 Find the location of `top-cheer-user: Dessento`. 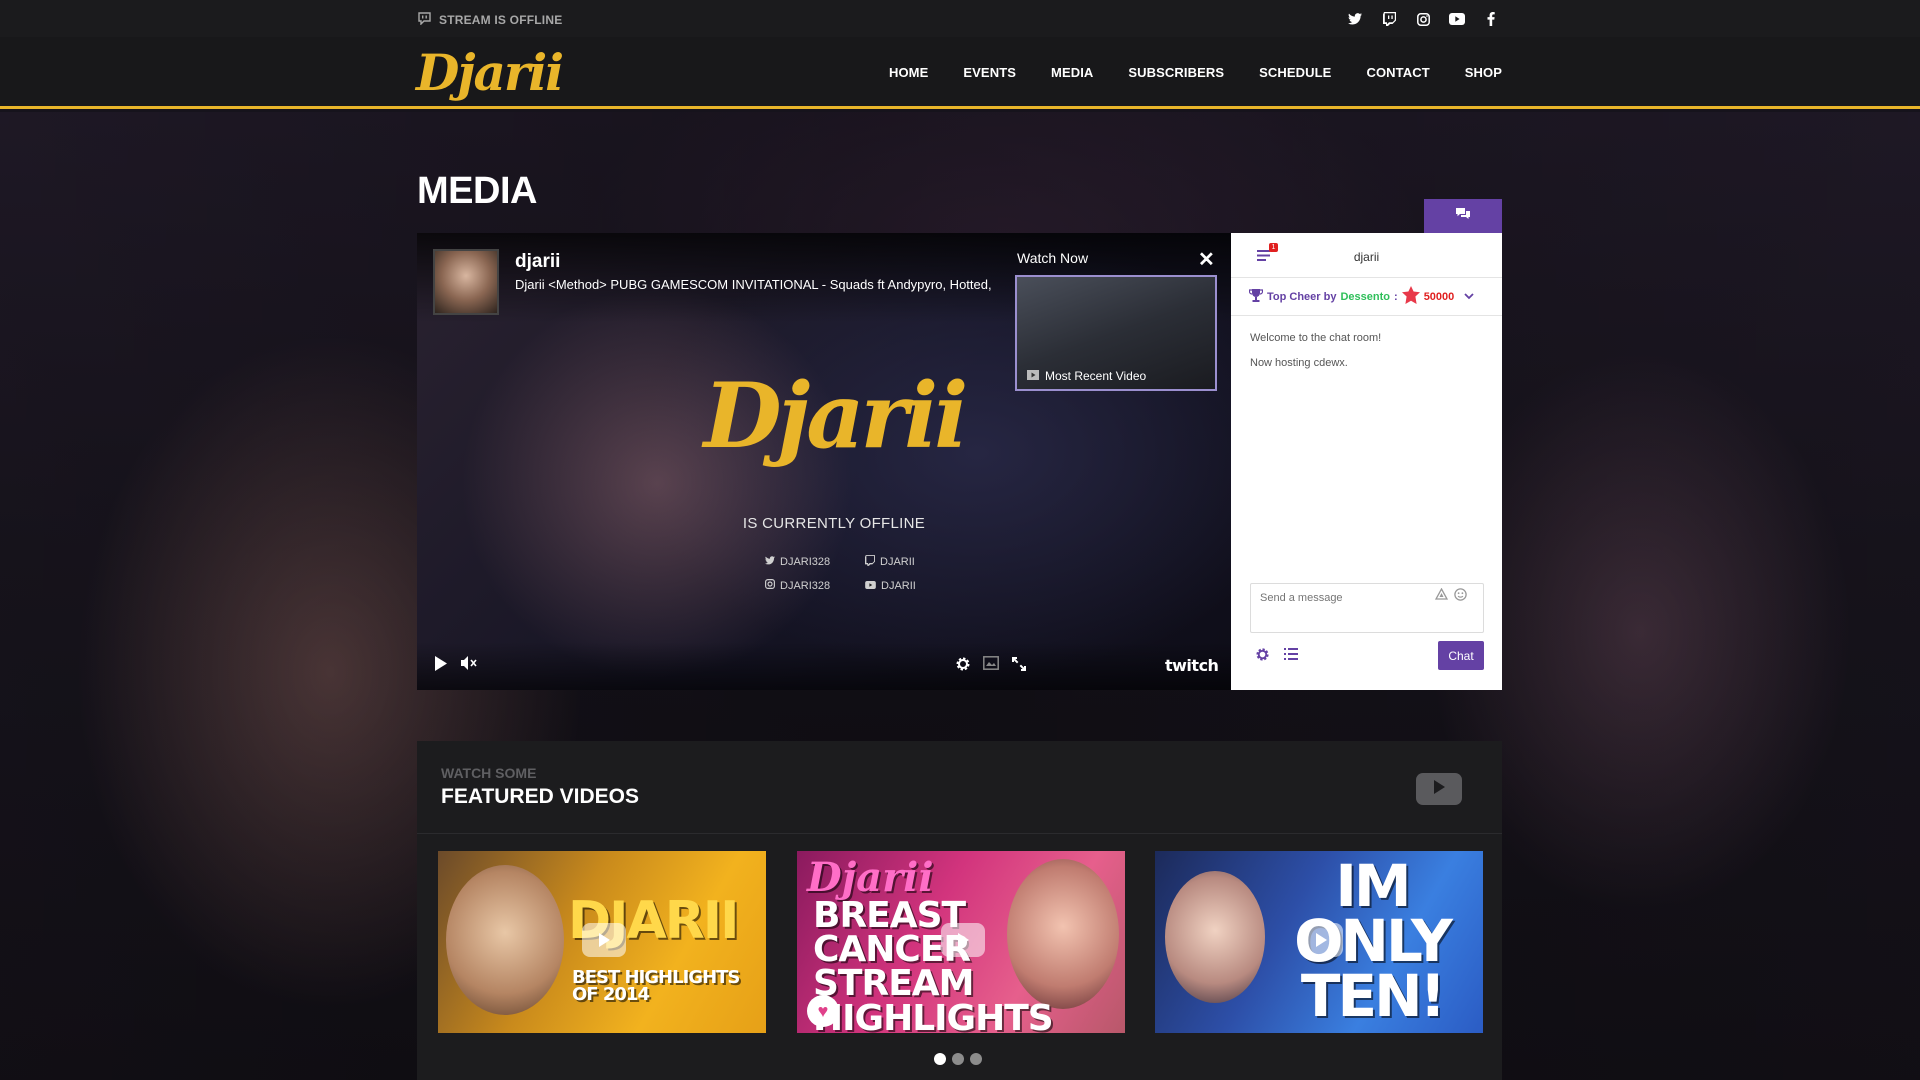

top-cheer-user: Dessento is located at coordinates (1365, 297).